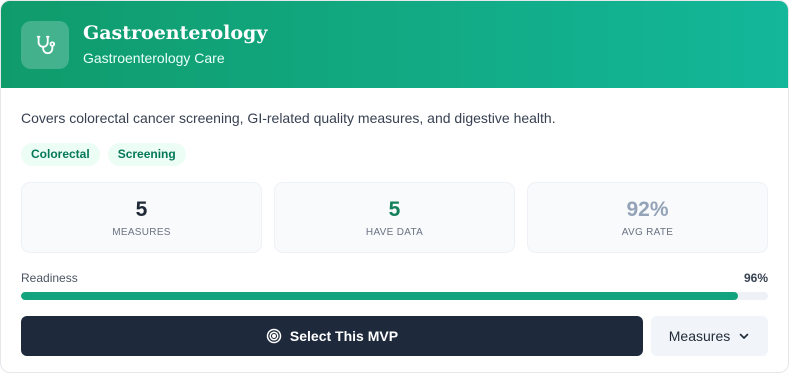 This screenshot has height=373, width=789. I want to click on action-row: Select This MVP Measures, so click(394, 336).